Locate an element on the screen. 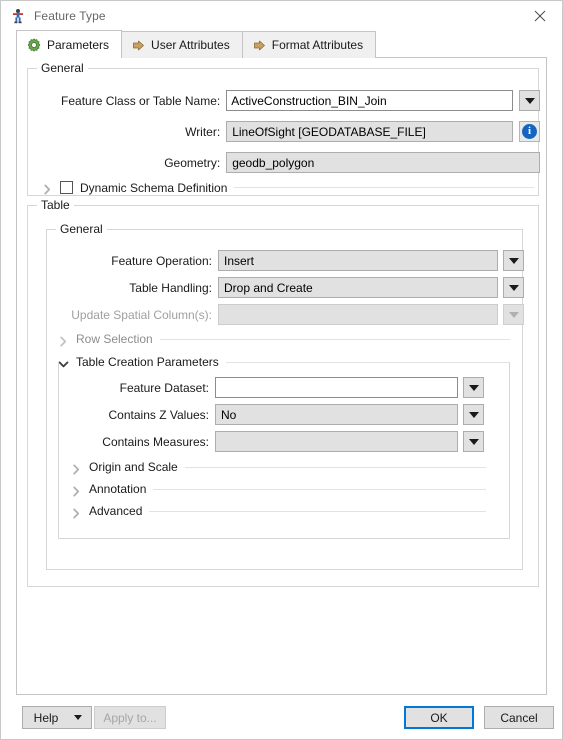 The height and width of the screenshot is (740, 563). feature-class-label: Feature Class or Table Name: is located at coordinates (141, 100).